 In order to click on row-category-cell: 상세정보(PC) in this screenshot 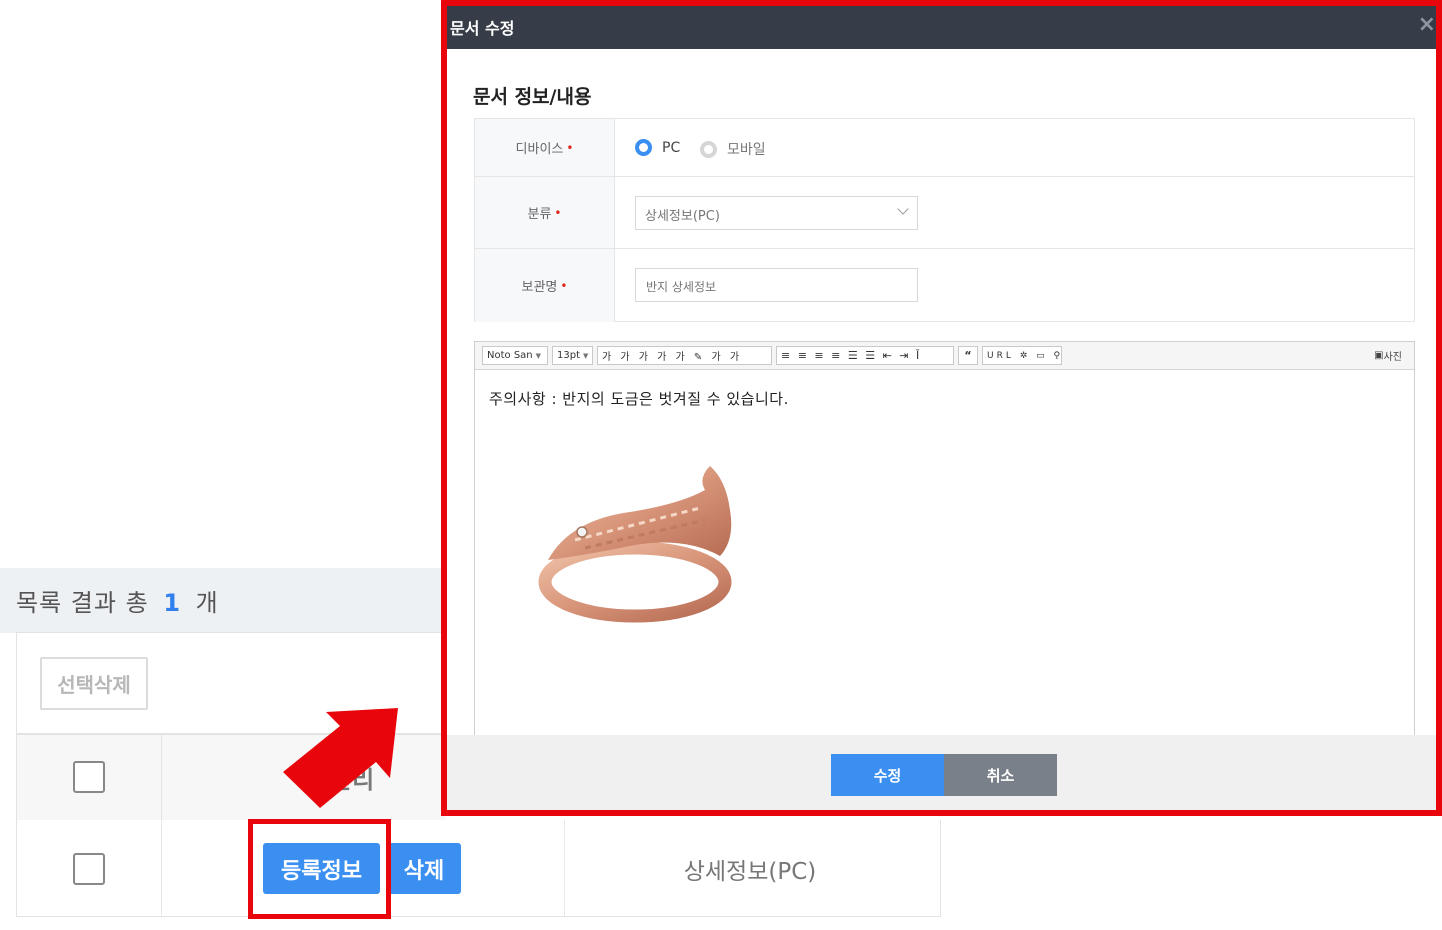, I will do `click(750, 872)`.